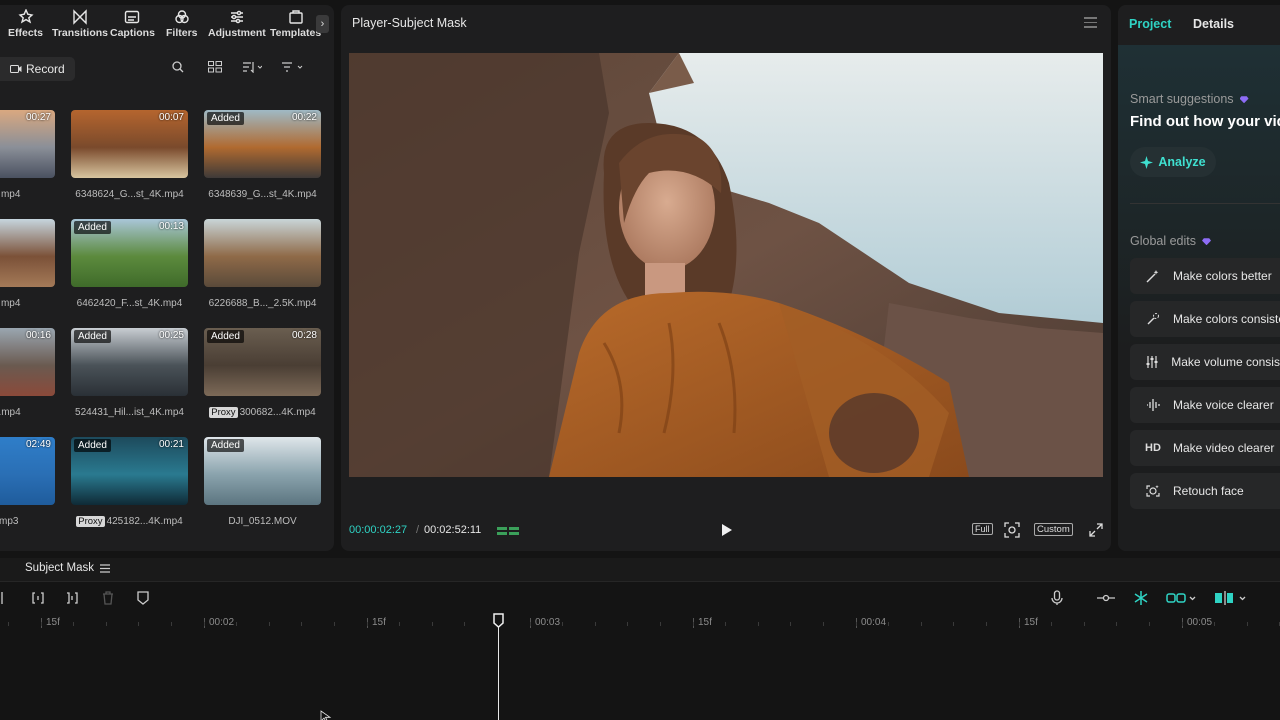 The height and width of the screenshot is (720, 1280). What do you see at coordinates (143, 598) in the screenshot?
I see `marker-icon` at bounding box center [143, 598].